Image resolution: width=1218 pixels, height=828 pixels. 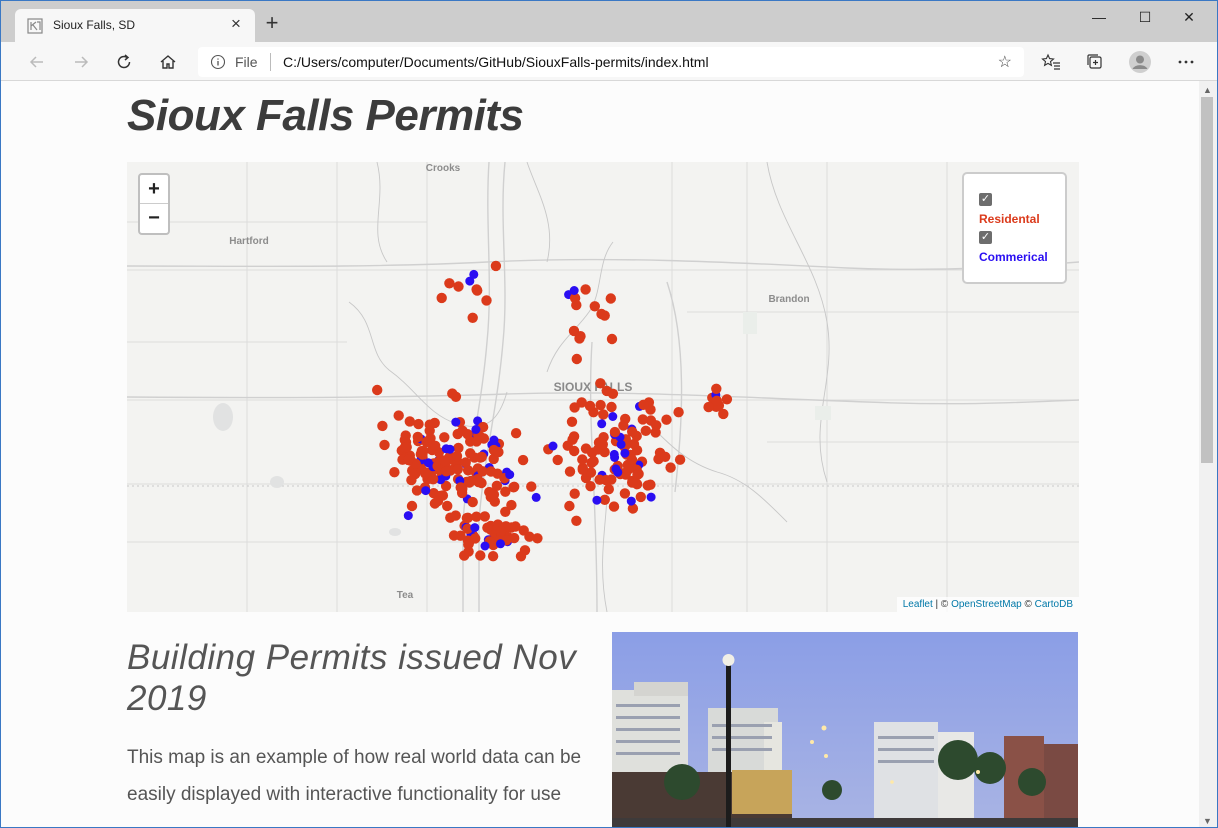 What do you see at coordinates (154, 189) in the screenshot?
I see `zoom-in-button: +` at bounding box center [154, 189].